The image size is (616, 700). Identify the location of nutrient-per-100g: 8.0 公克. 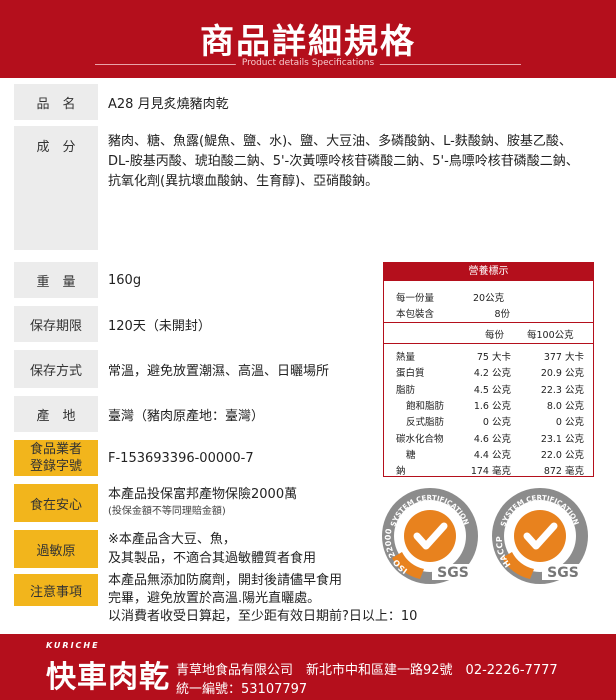
(565, 406).